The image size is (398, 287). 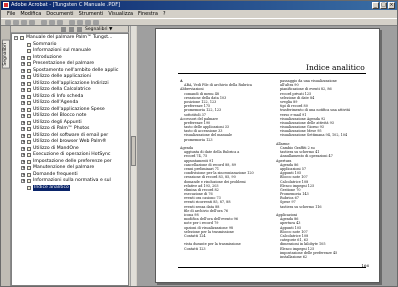 What do you see at coordinates (58, 96) in the screenshot?
I see `bookmark-label: Utilizzo di Info scheda` at bounding box center [58, 96].